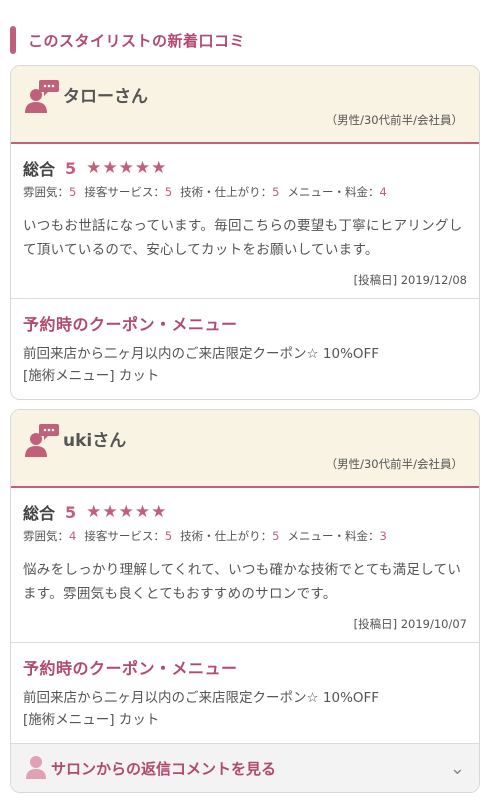 This screenshot has width=491, height=800. I want to click on post-date: [投稿日] 2019/10/07, so click(410, 624).